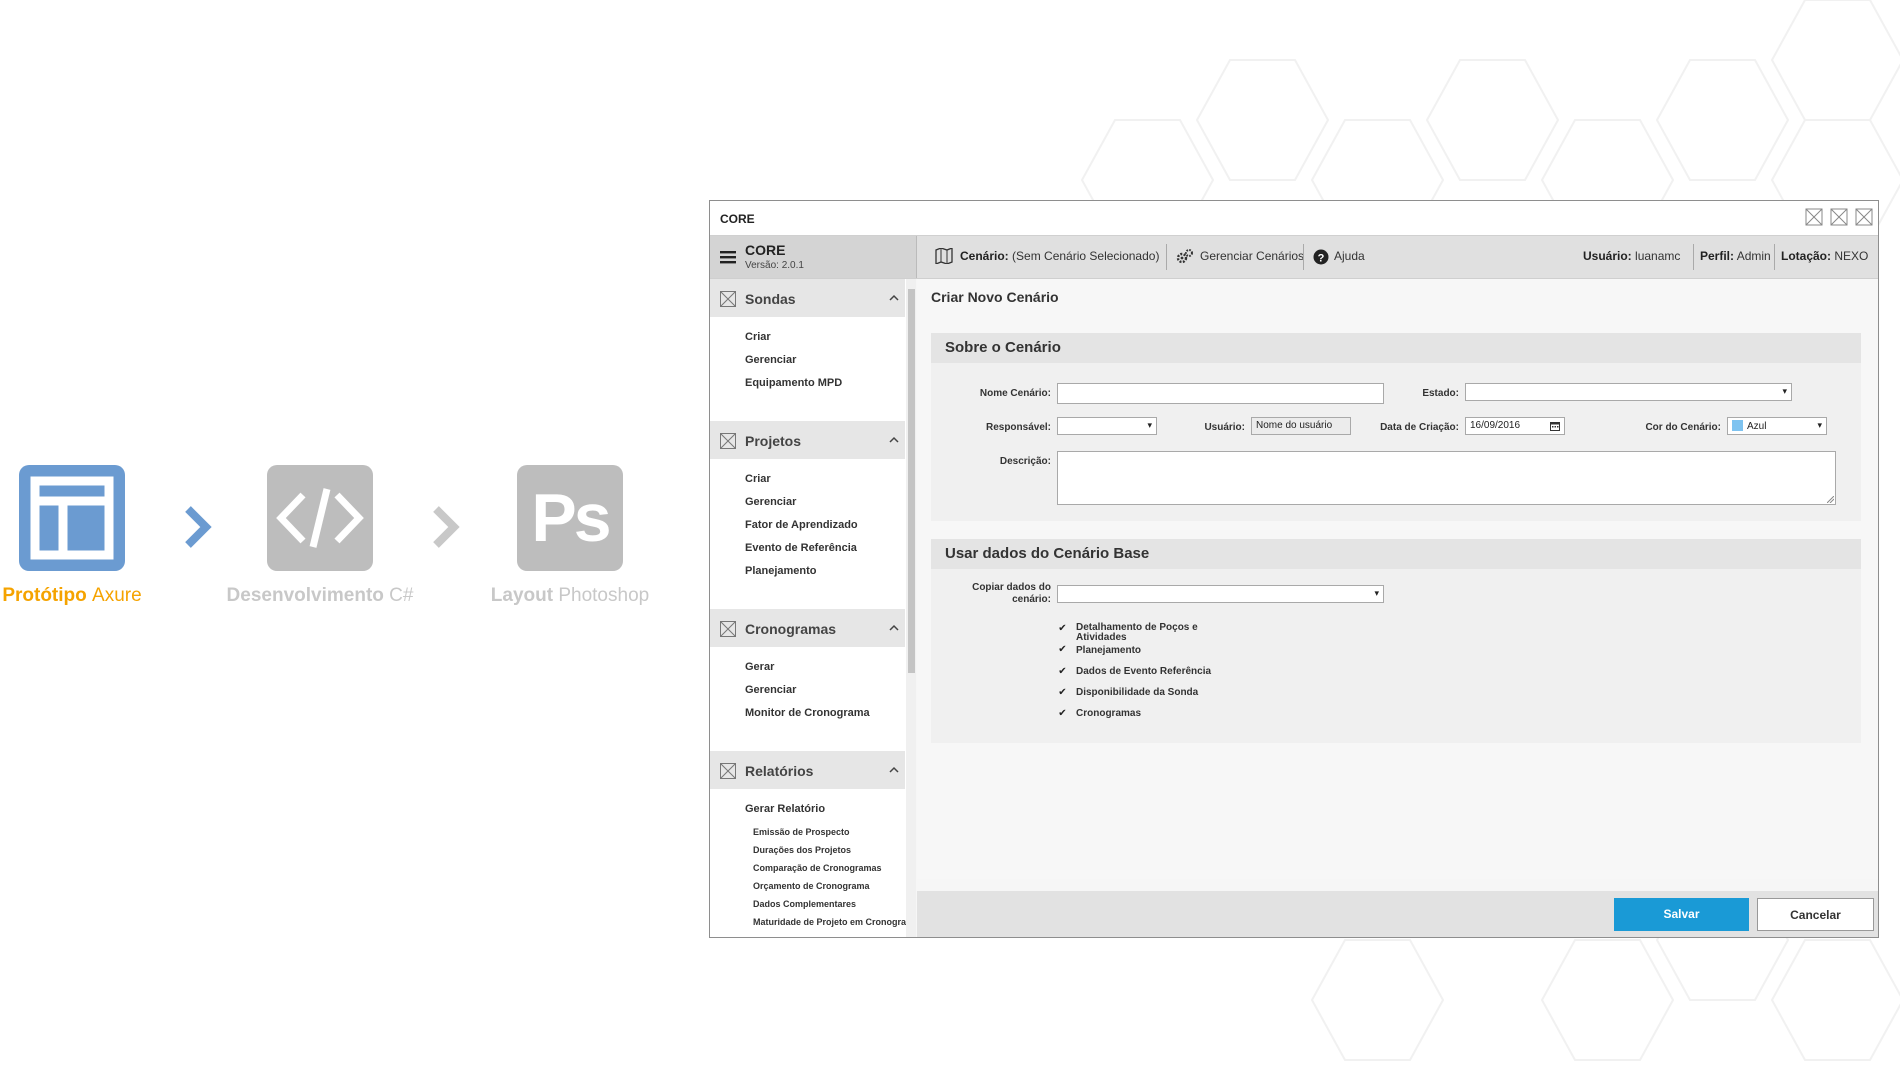  What do you see at coordinates (1252, 256) in the screenshot?
I see `manage-scenarios-link: Gerenciar Cenários` at bounding box center [1252, 256].